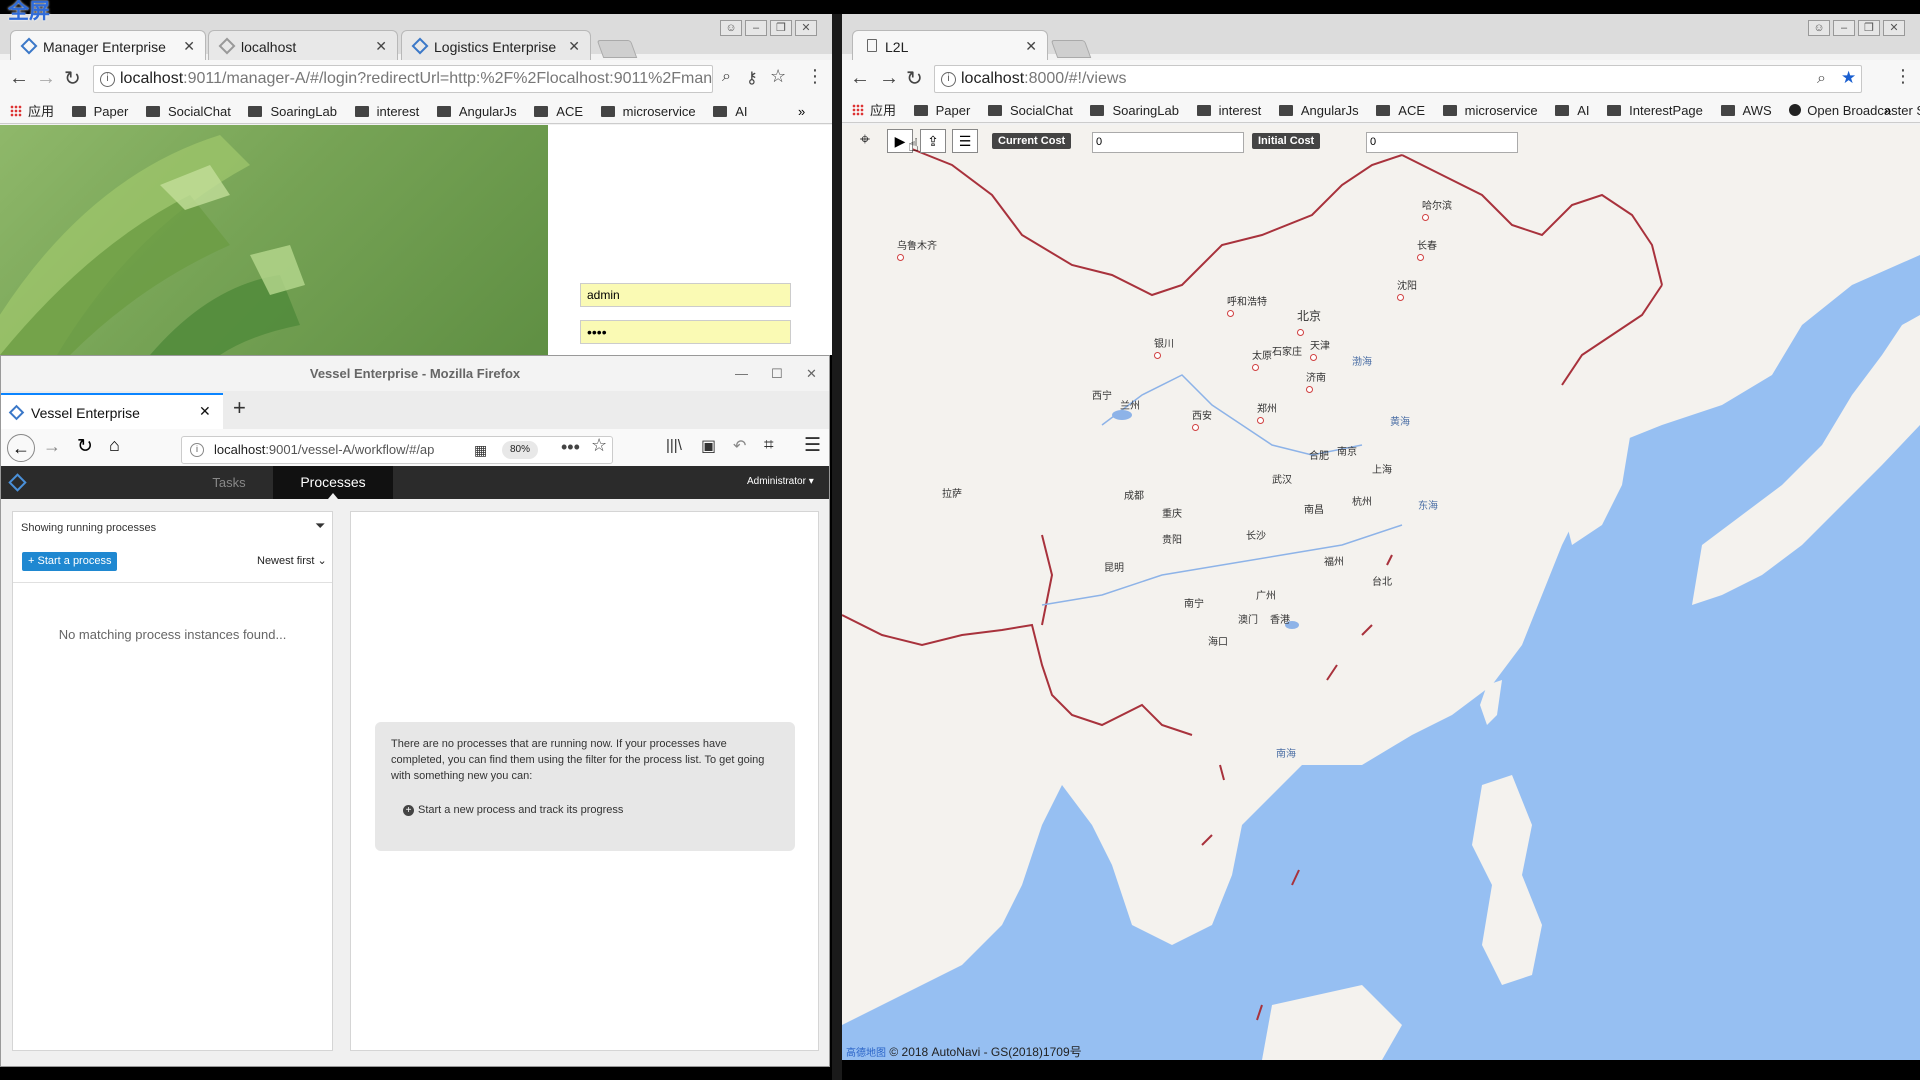 Image resolution: width=1920 pixels, height=1080 pixels. What do you see at coordinates (229, 482) in the screenshot?
I see `tab-tasks: Tasks` at bounding box center [229, 482].